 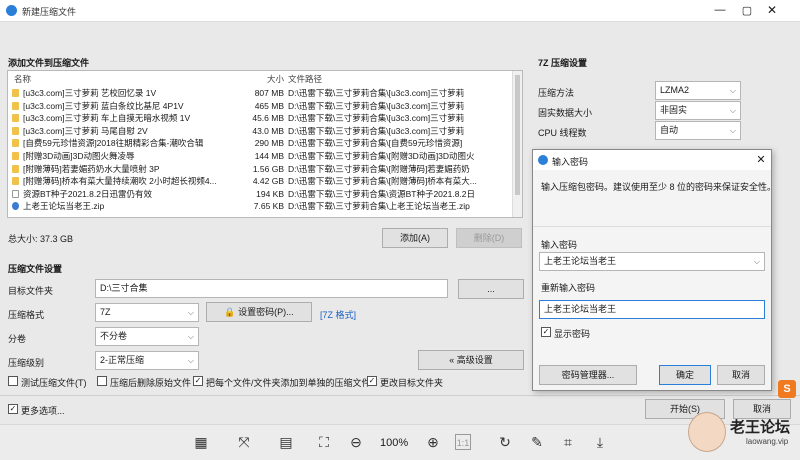 I want to click on file-name: 资源BT种子2021.8.2日迅雷仍有效, so click(x=87, y=193).